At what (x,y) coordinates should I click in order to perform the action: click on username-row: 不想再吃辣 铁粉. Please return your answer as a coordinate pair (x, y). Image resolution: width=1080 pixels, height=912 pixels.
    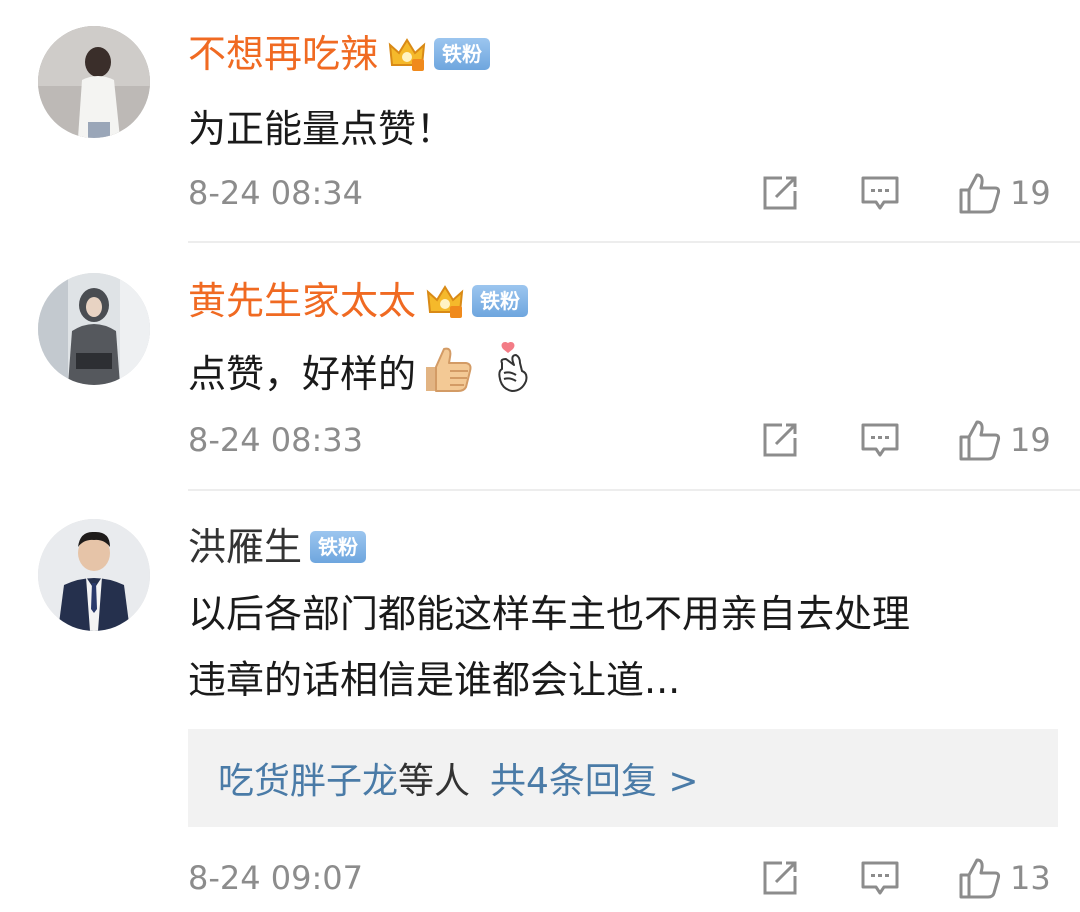
    Looking at the image, I should click on (339, 54).